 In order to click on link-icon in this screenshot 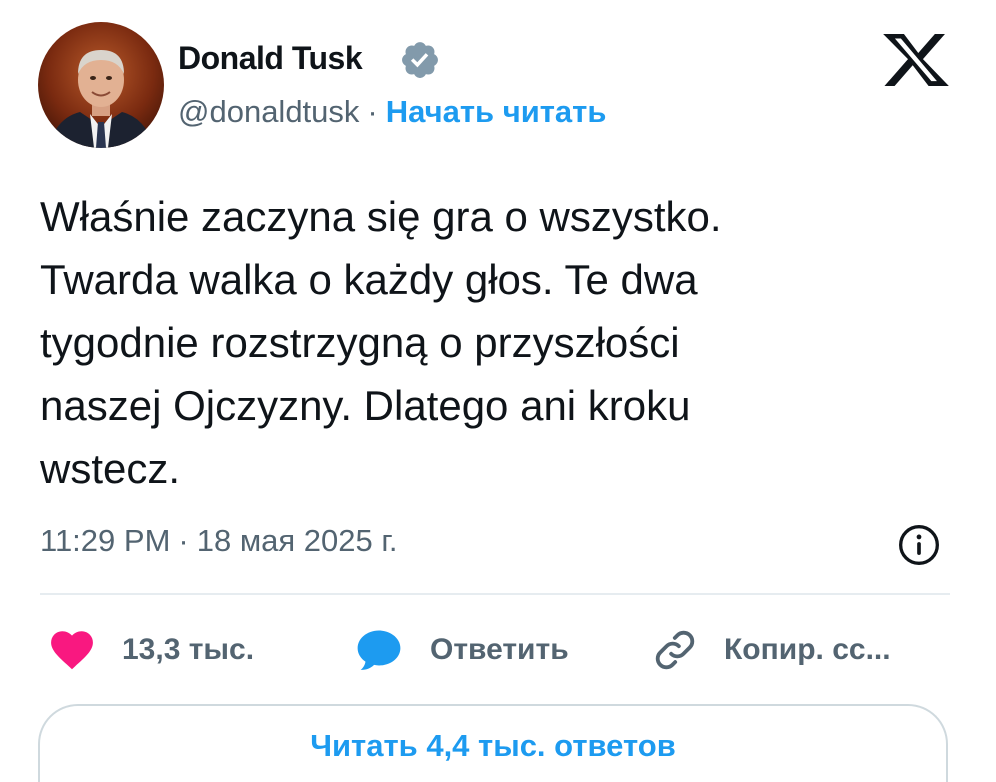, I will do `click(675, 650)`.